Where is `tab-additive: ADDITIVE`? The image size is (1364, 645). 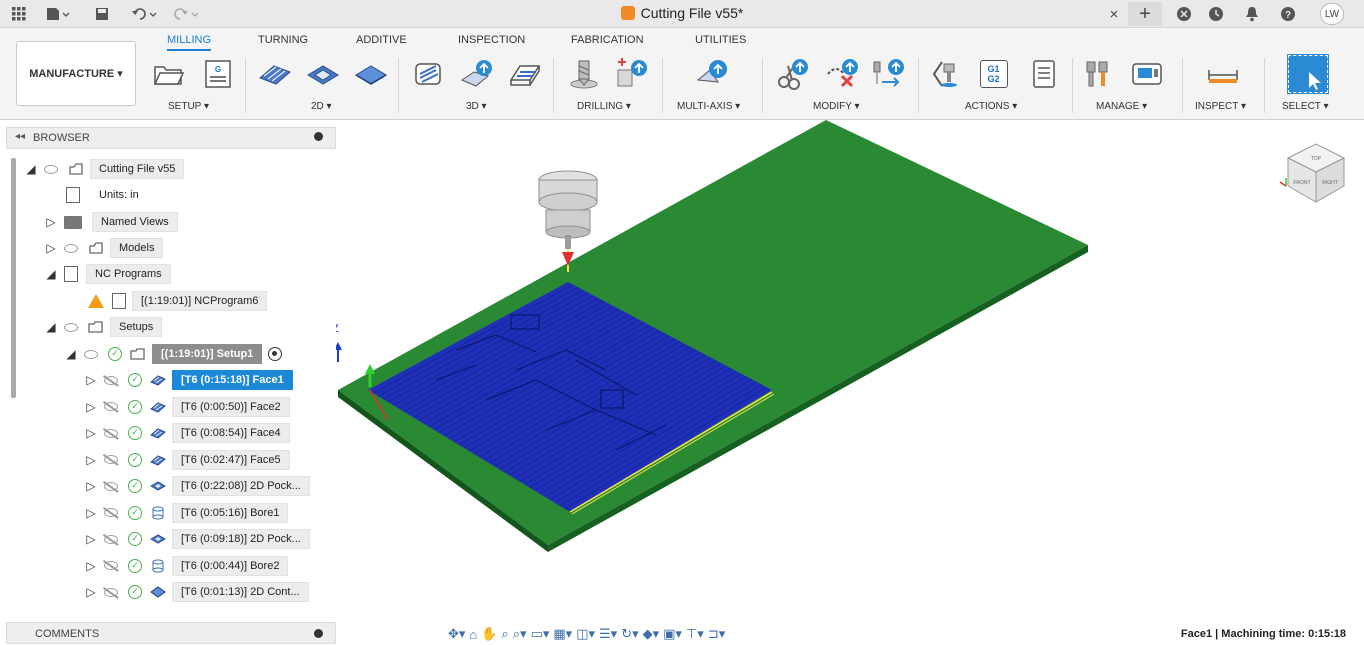 tab-additive: ADDITIVE is located at coordinates (381, 40).